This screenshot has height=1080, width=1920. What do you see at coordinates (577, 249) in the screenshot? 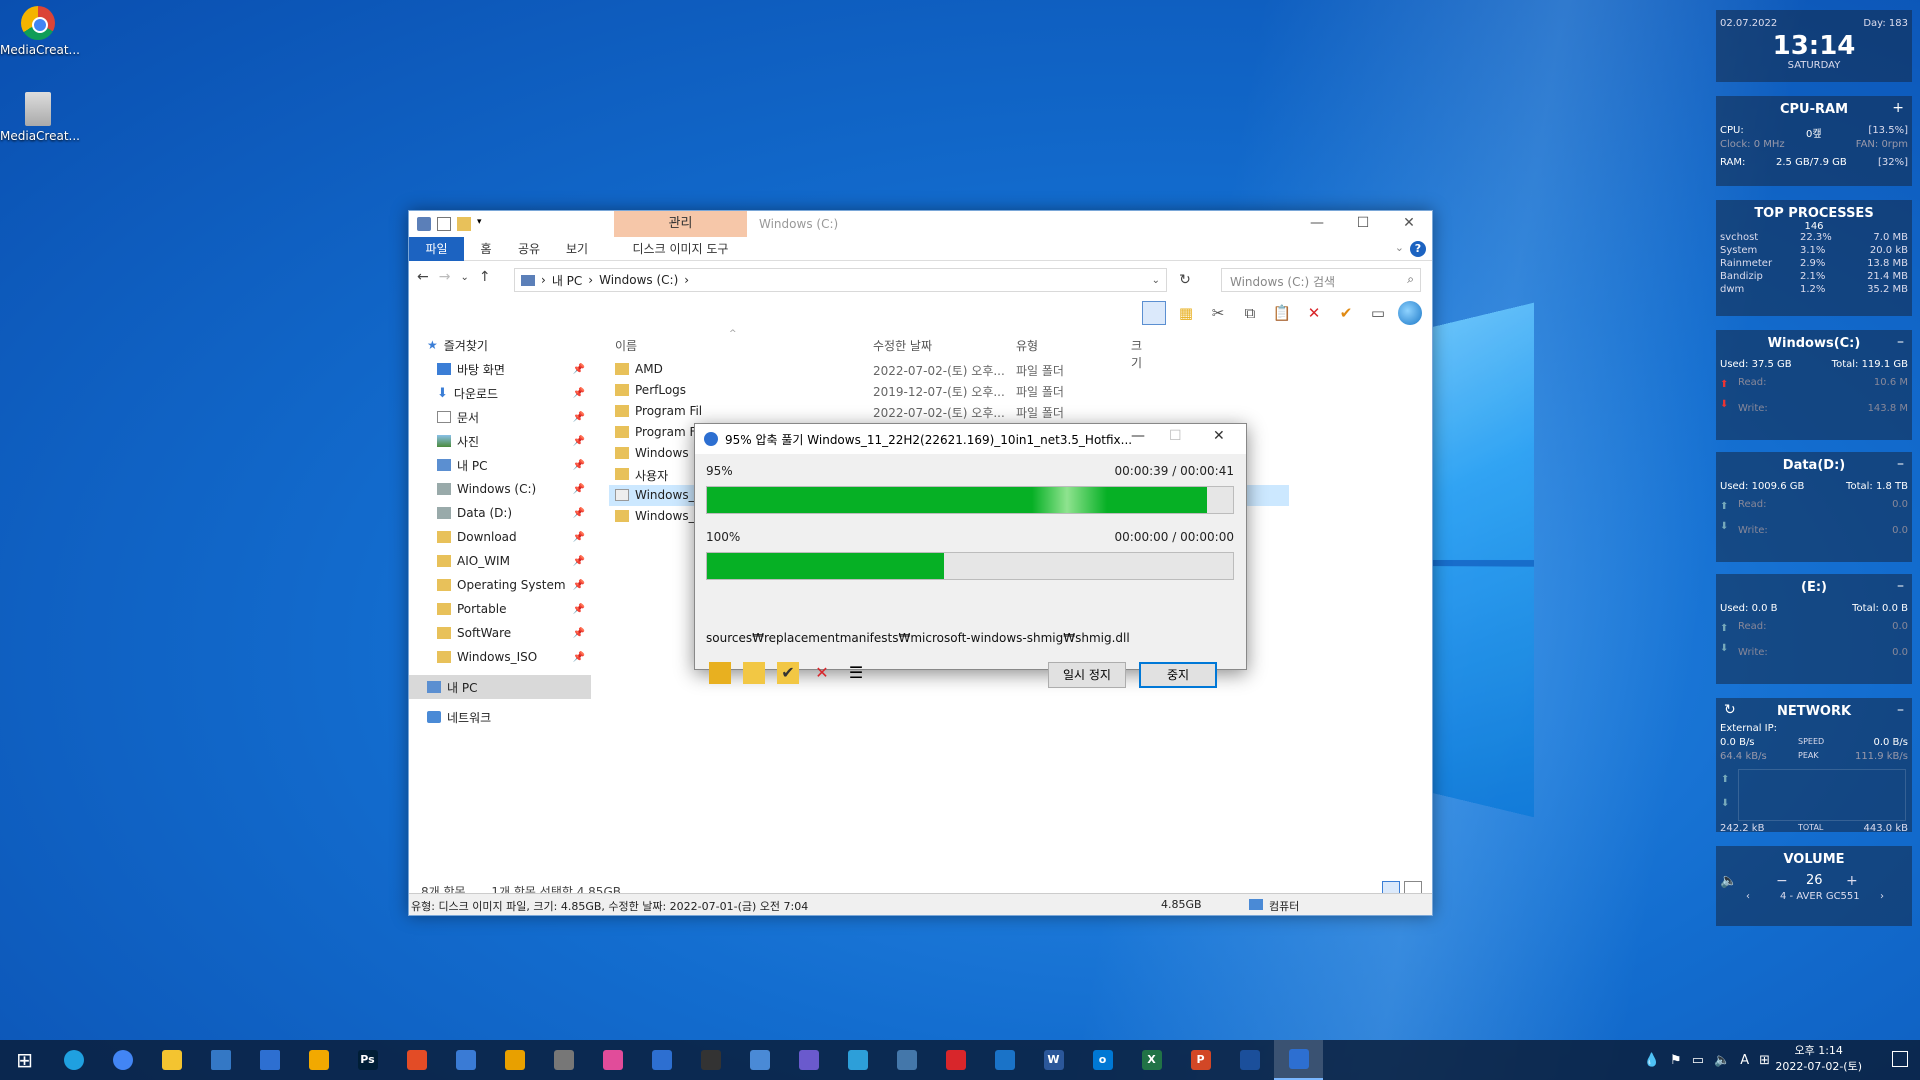
I see `tab-view: 보기` at bounding box center [577, 249].